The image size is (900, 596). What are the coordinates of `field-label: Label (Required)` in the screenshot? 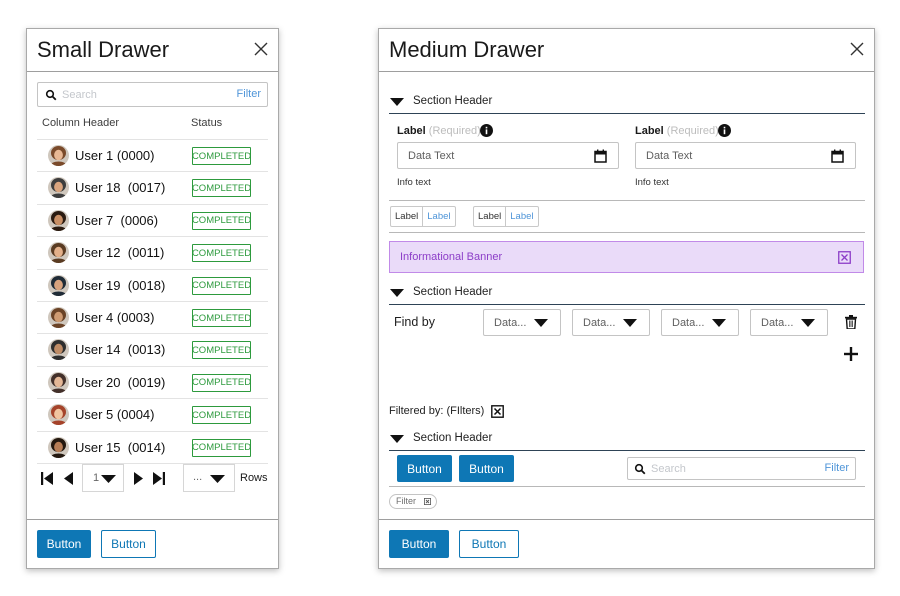 It's located at (677, 131).